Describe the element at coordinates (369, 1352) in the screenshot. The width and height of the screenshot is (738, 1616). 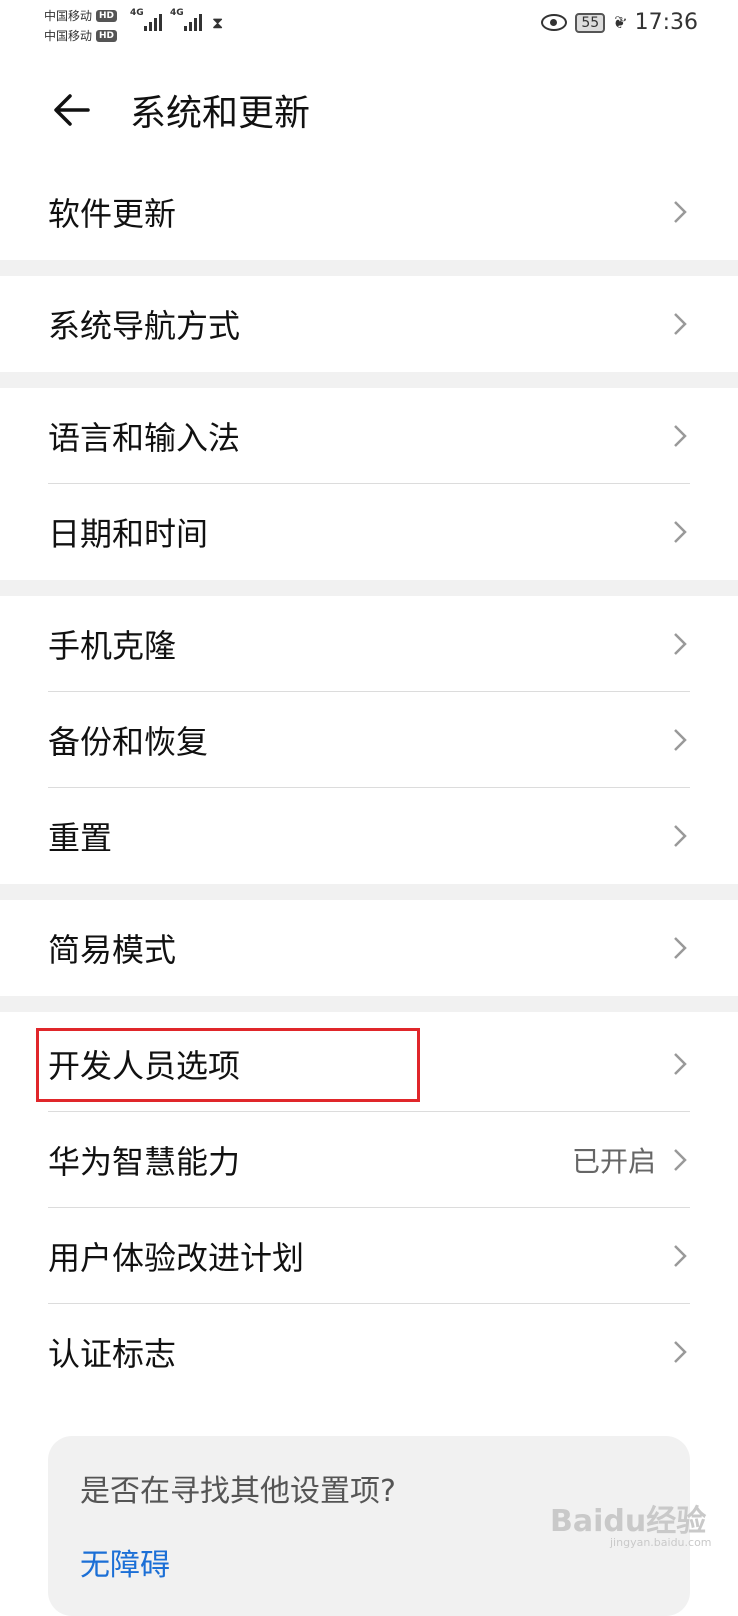
I see `settings-item-certification-logos: 认证标志` at that location.